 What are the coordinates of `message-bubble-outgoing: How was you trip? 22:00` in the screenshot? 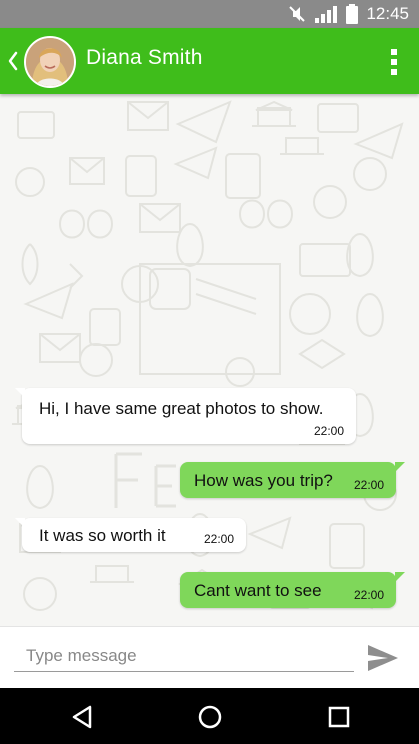 It's located at (292, 480).